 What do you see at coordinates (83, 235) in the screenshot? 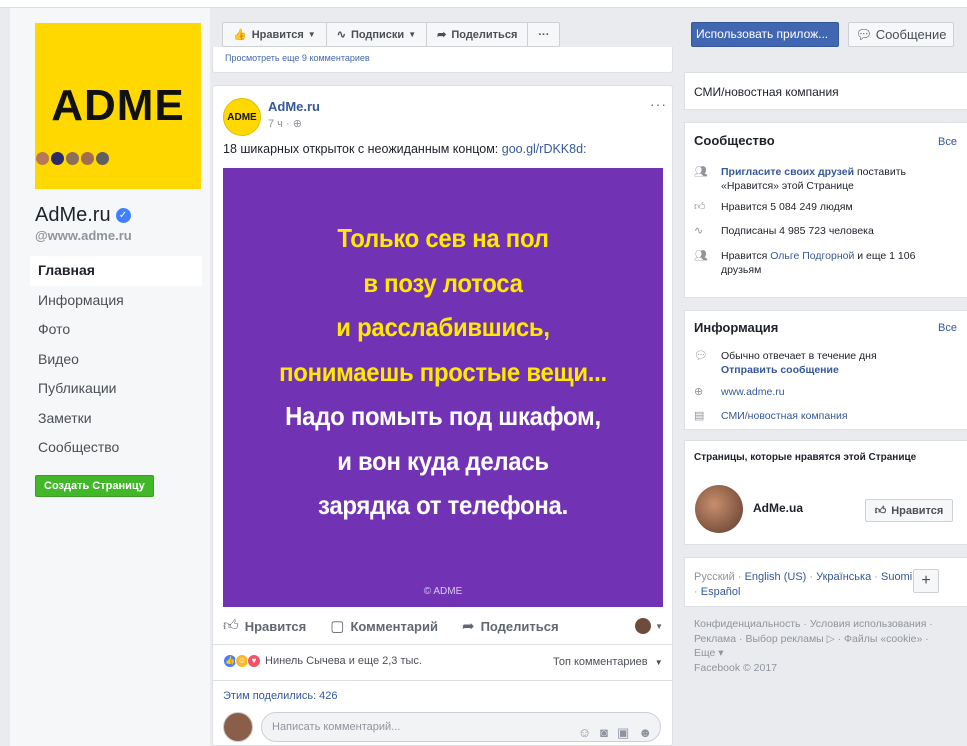
I see `page-handle: @www.adme.ru` at bounding box center [83, 235].